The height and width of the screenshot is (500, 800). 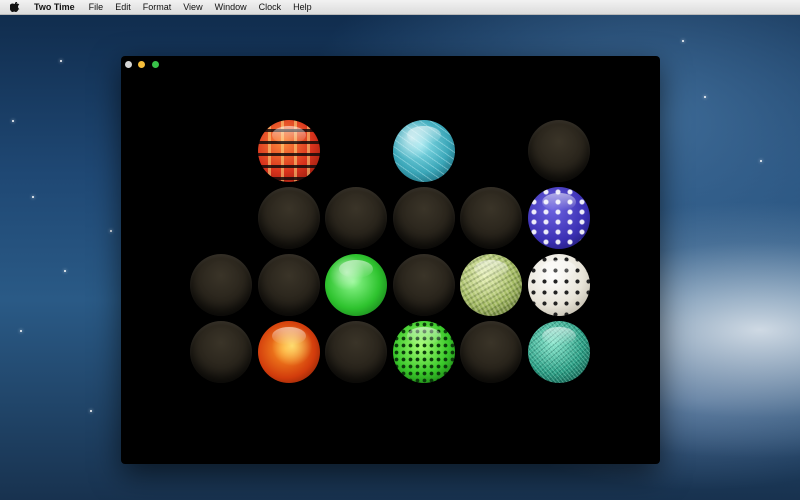 I want to click on menu-format: Format, so click(x=157, y=7).